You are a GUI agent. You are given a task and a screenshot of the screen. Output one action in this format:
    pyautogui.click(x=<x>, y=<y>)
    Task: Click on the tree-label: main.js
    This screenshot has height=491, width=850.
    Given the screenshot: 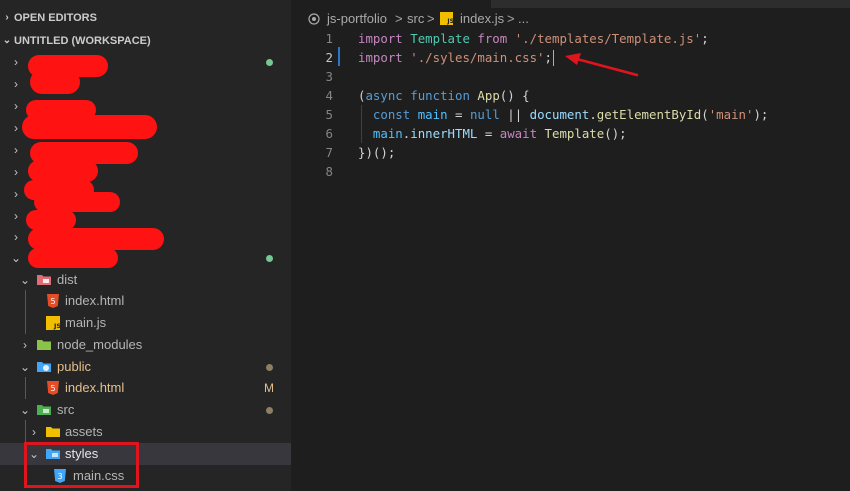 What is the action you would take?
    pyautogui.click(x=86, y=322)
    